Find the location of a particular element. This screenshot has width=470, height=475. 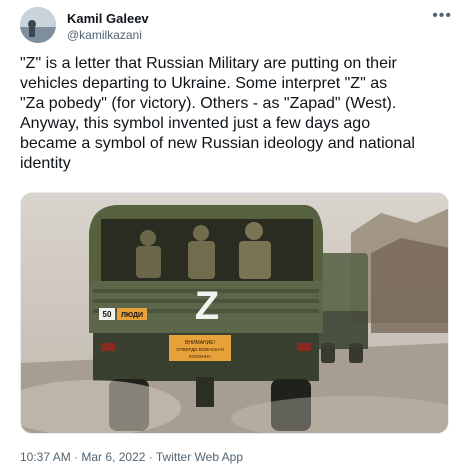

tweet-source: Twitter Web App is located at coordinates (199, 457).